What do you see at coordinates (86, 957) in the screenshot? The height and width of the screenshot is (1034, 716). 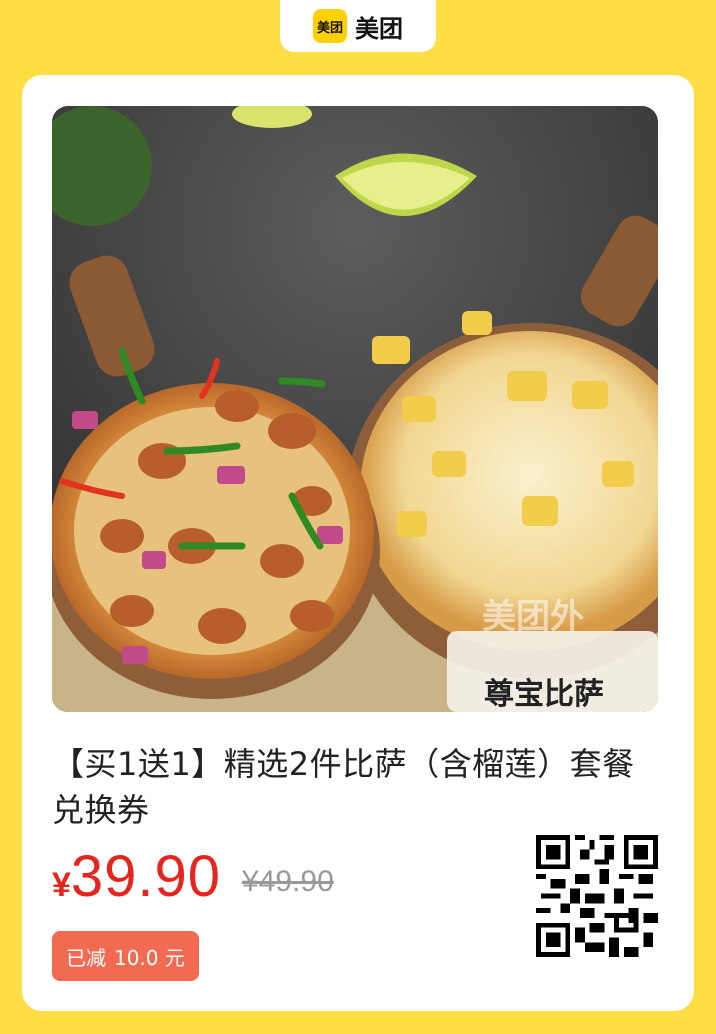 I see `discount-prefix: 已减` at bounding box center [86, 957].